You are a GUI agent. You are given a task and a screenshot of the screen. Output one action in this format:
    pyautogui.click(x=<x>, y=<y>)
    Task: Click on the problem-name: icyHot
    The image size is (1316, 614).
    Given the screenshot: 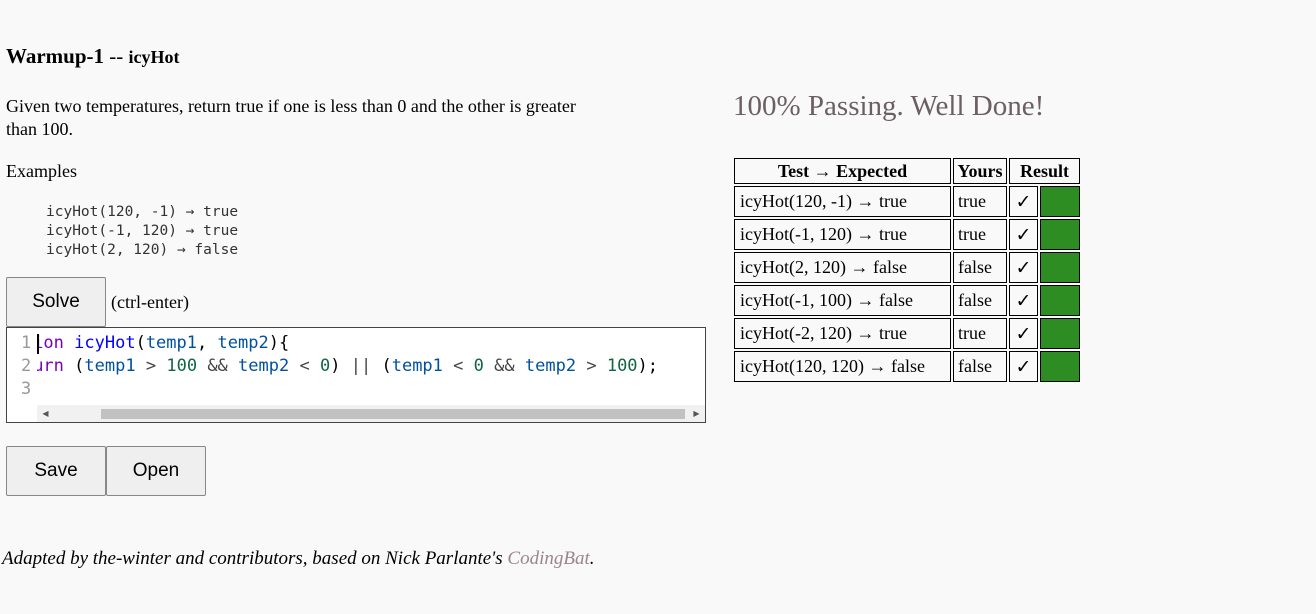 What is the action you would take?
    pyautogui.click(x=154, y=57)
    